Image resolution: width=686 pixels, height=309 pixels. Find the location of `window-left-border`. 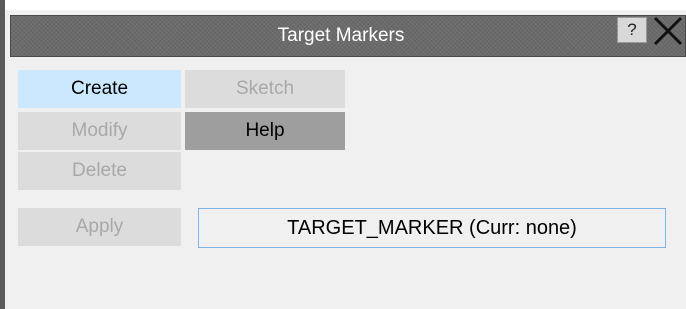

window-left-border is located at coordinates (2, 154).